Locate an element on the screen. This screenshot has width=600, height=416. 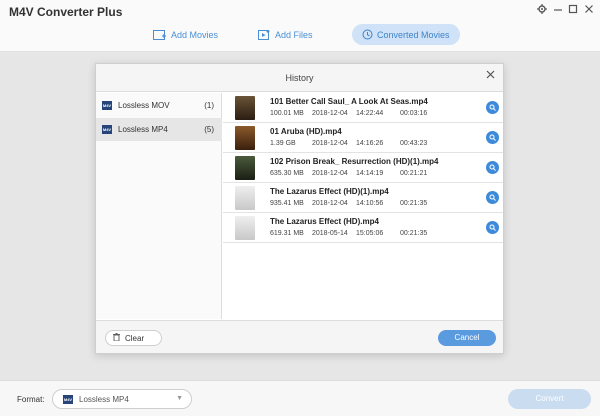
file-date: 2018-05-14 is located at coordinates (330, 233).